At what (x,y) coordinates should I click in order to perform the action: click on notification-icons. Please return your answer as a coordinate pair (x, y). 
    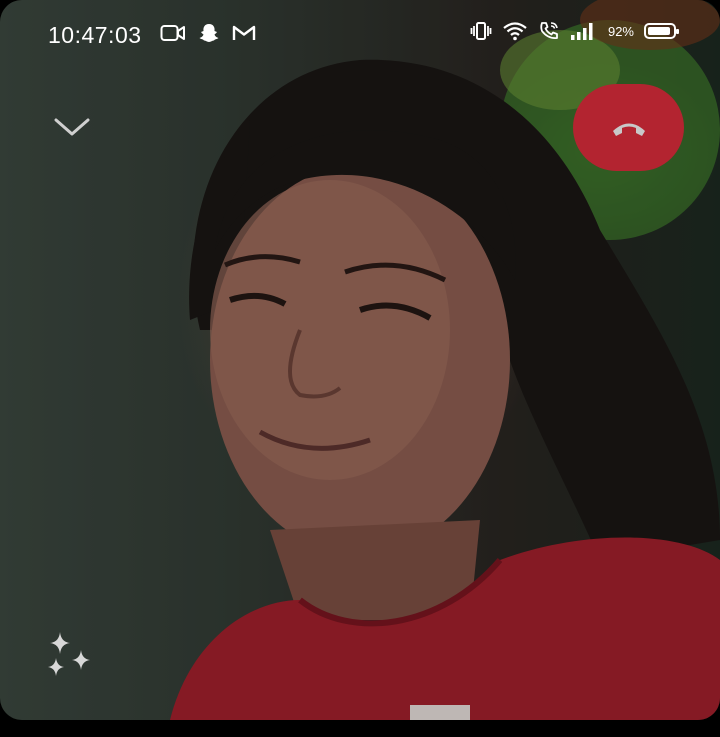
    Looking at the image, I should click on (208, 33).